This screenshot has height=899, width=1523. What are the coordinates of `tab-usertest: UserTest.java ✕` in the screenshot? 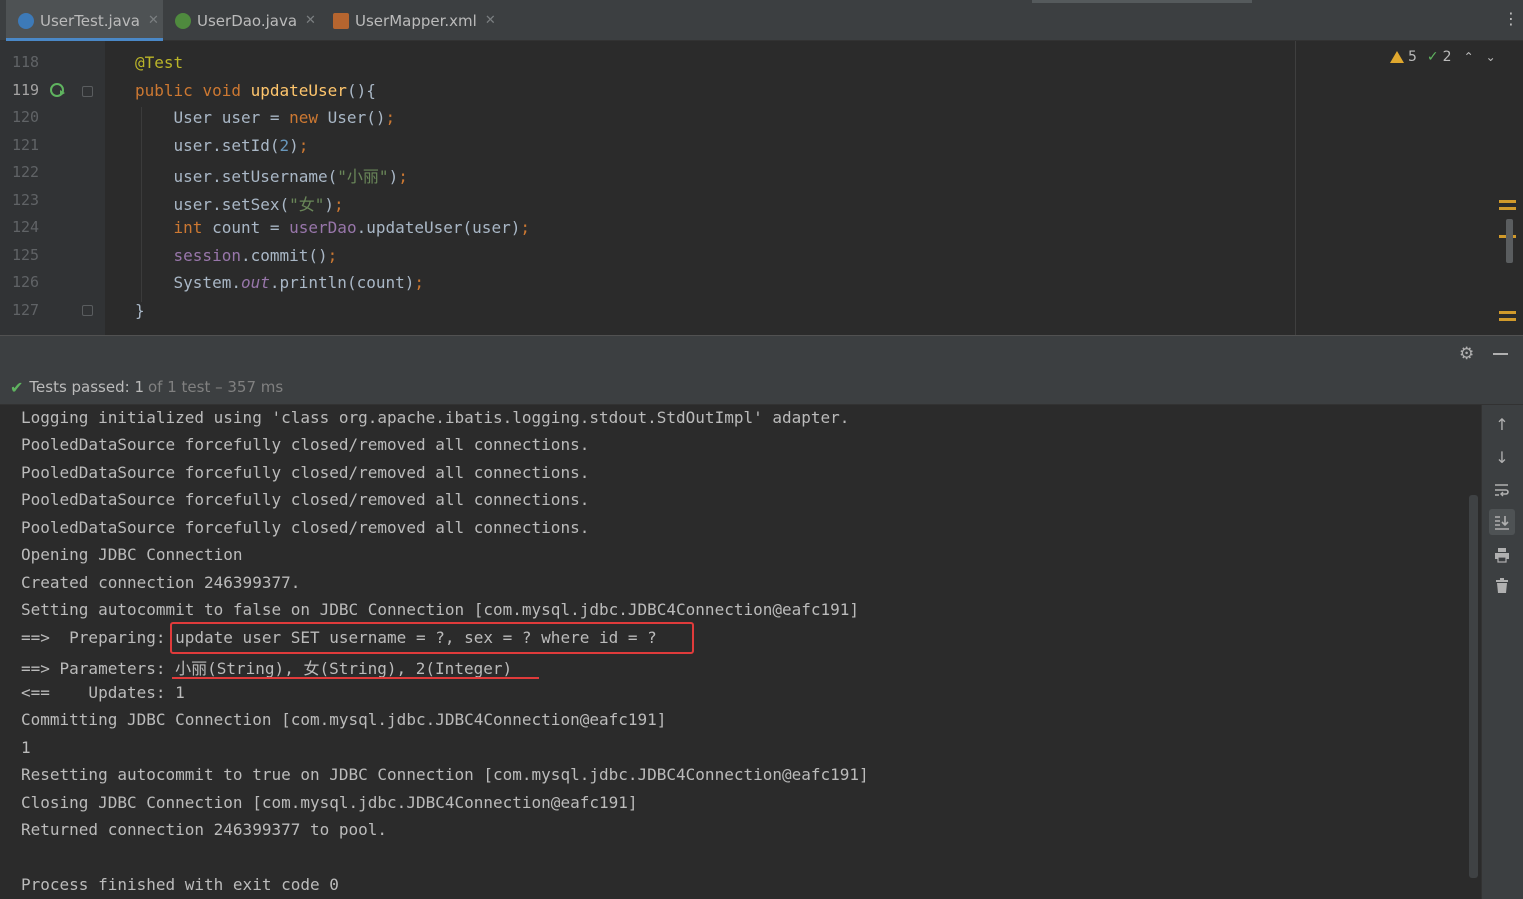 It's located at (84, 20).